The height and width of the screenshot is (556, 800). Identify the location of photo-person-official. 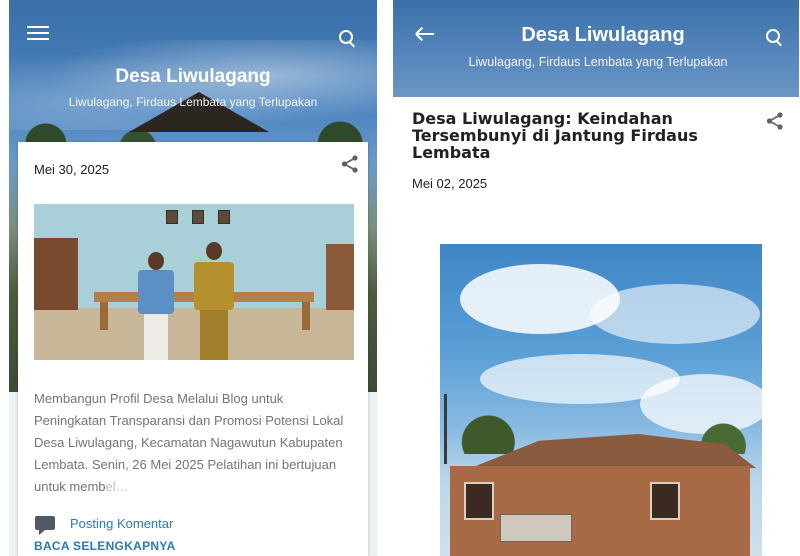
(214, 301).